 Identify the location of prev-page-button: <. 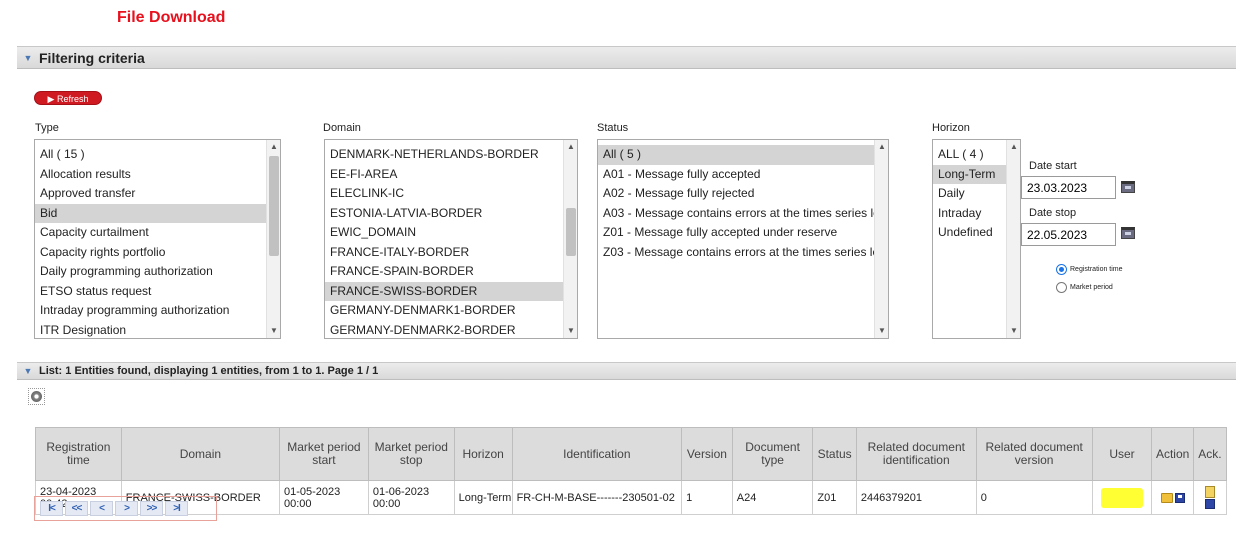
(101, 508).